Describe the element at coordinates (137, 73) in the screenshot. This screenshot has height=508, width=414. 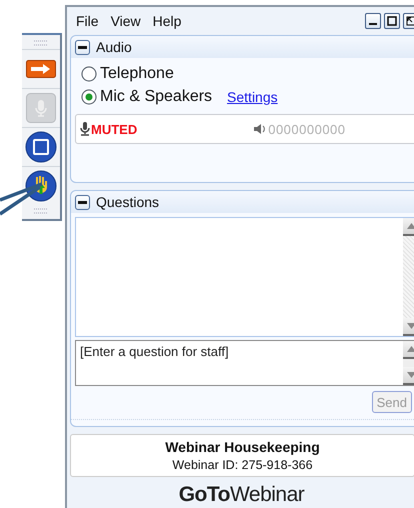
I see `radio-label: Telephone` at that location.